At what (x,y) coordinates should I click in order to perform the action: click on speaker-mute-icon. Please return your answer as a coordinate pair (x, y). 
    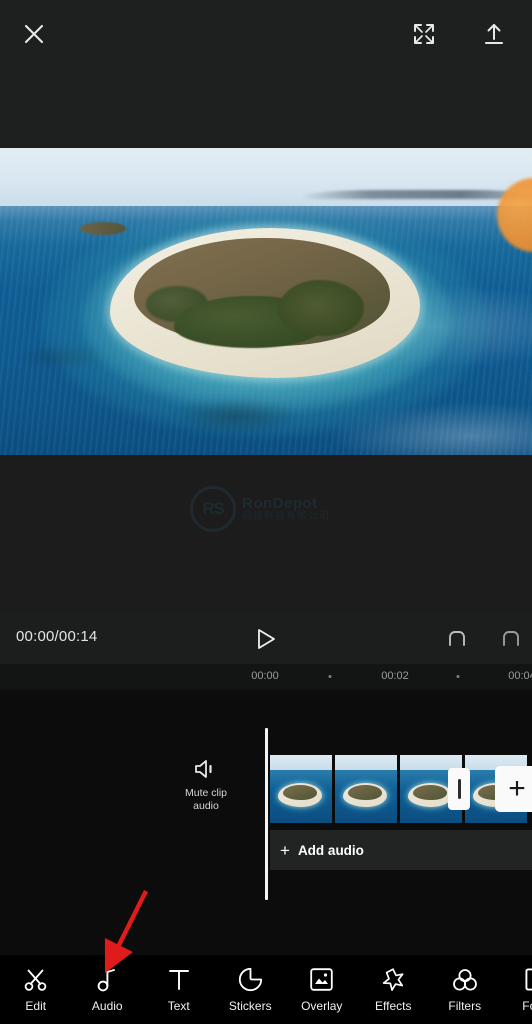
    Looking at the image, I should click on (203, 769).